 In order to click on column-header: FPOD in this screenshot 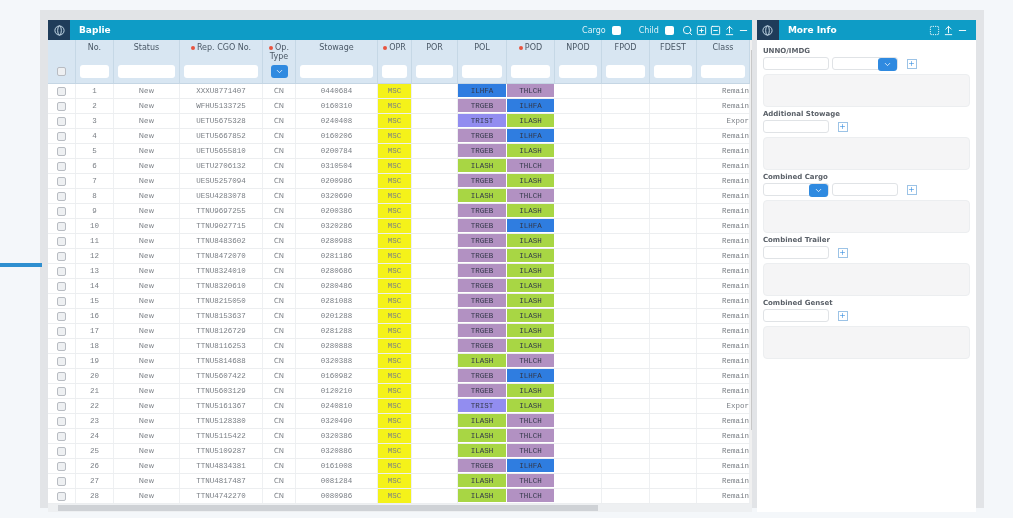, I will do `click(625, 48)`.